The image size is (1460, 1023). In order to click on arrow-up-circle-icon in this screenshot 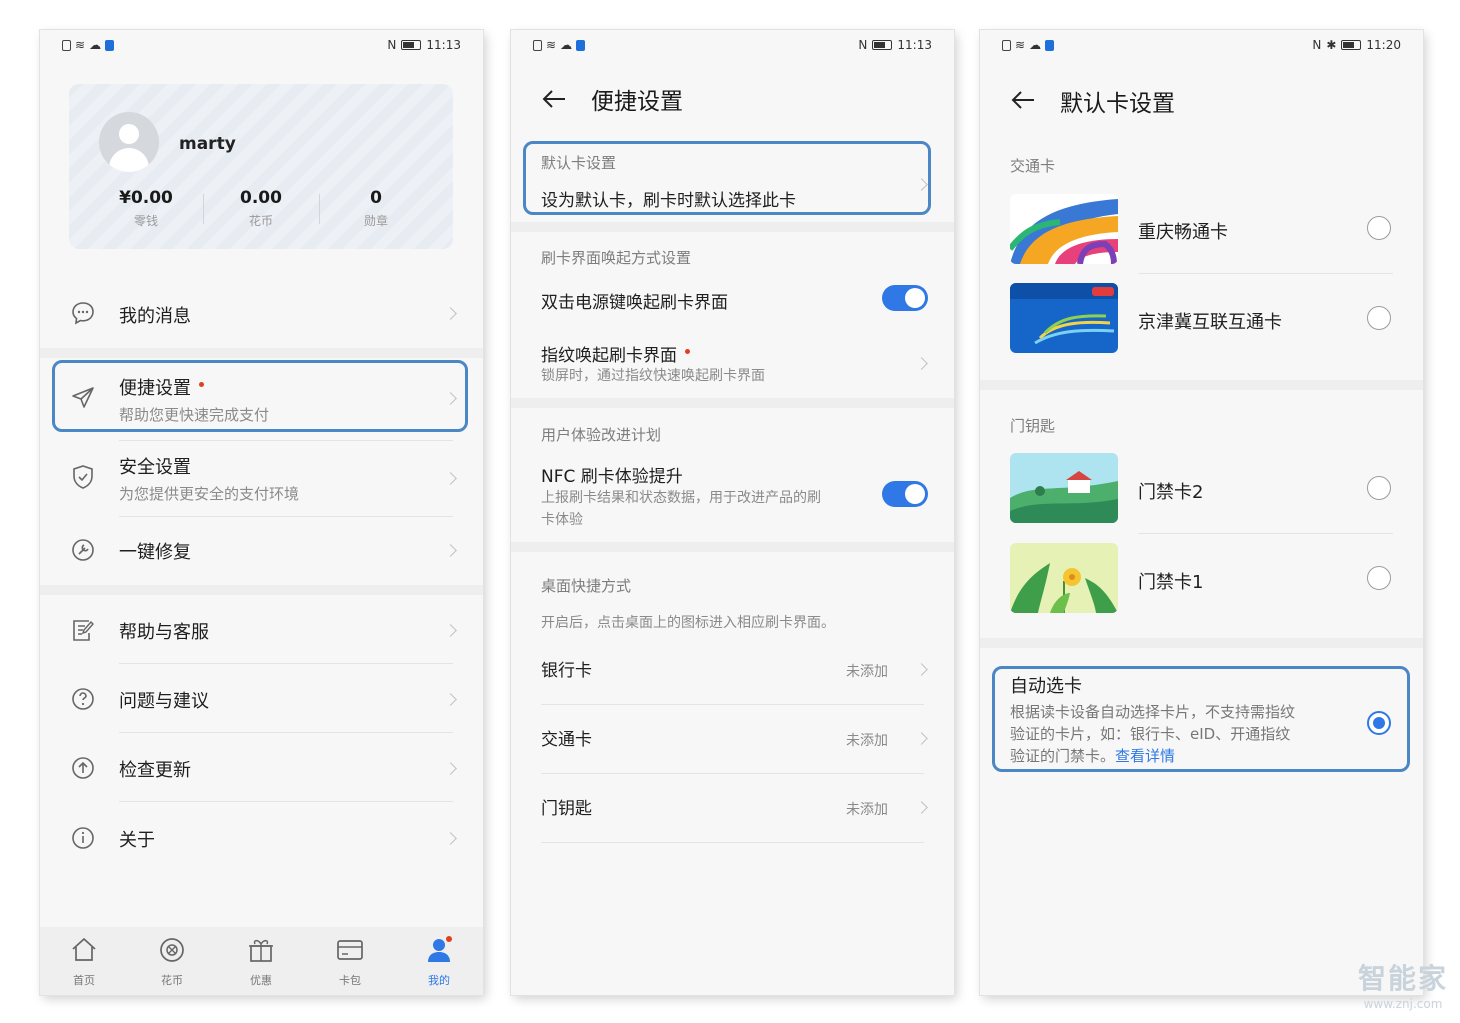, I will do `click(83, 768)`.